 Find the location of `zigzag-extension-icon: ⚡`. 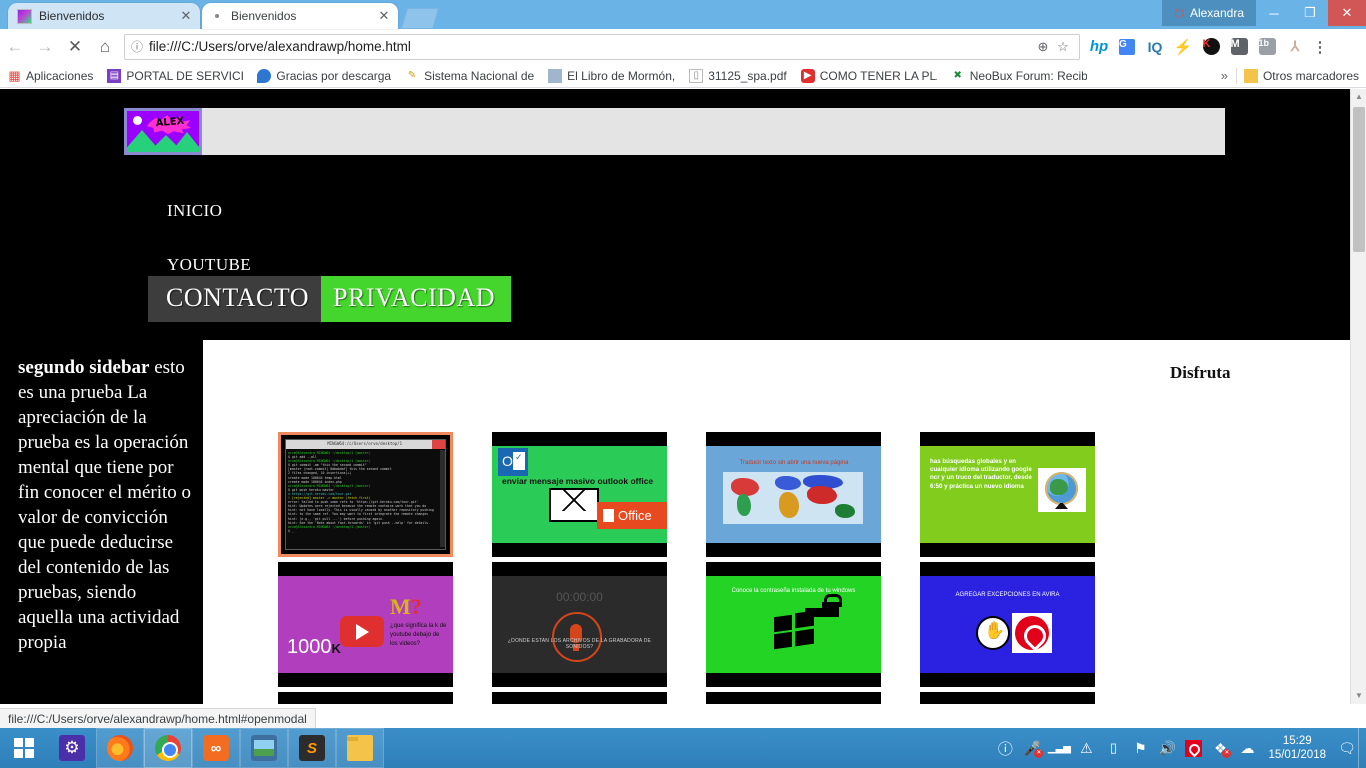

zigzag-extension-icon: ⚡ is located at coordinates (1183, 47).